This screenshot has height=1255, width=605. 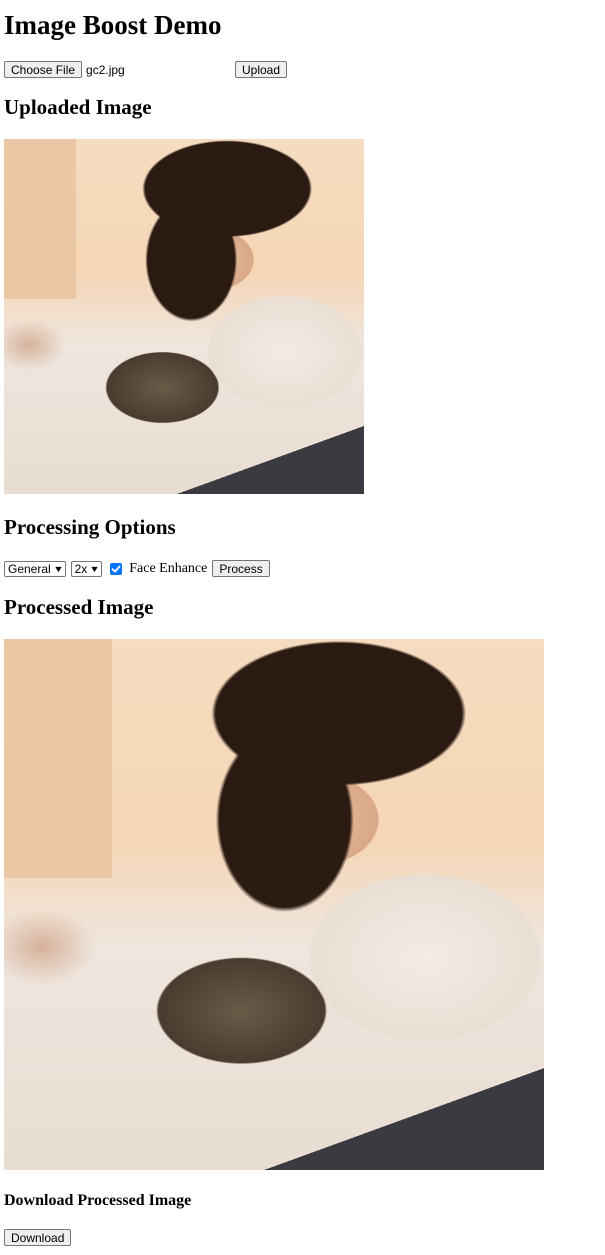 I want to click on scale-select-value: 2x, so click(x=81, y=568).